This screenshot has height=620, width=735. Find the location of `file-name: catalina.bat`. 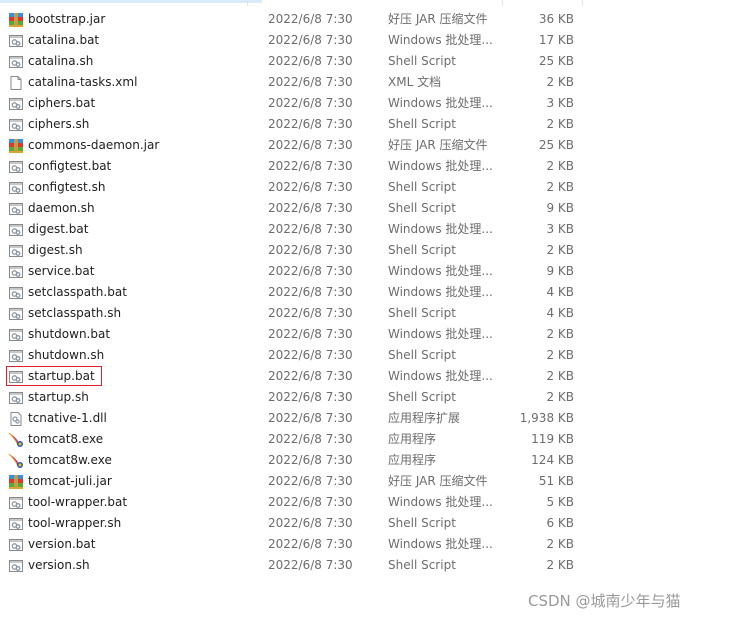

file-name: catalina.bat is located at coordinates (63, 40).